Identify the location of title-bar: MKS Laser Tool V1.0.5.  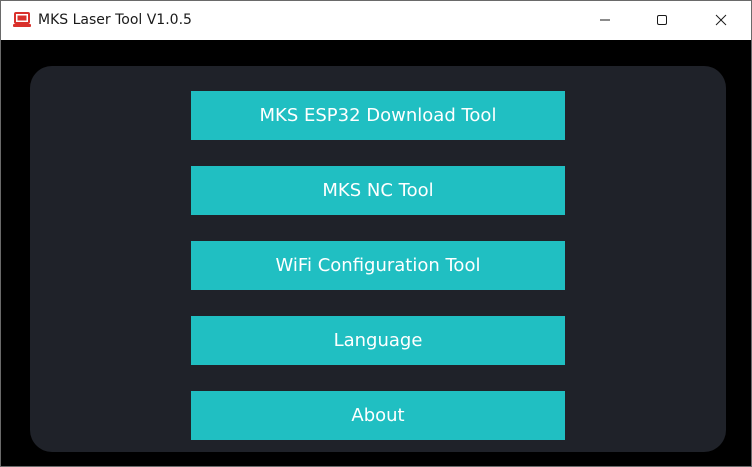
(376, 20).